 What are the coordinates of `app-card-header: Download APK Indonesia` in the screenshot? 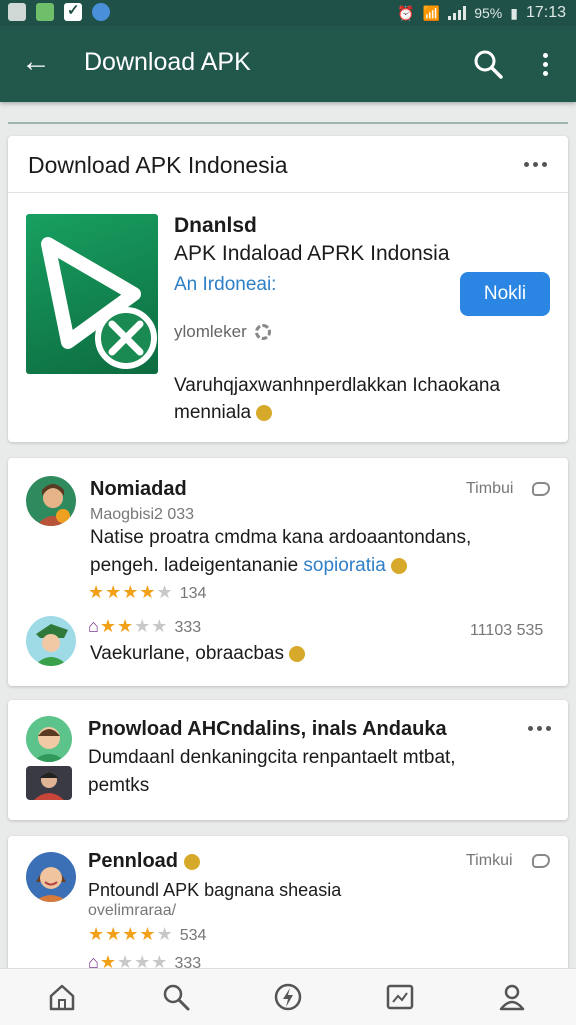 It's located at (288, 164).